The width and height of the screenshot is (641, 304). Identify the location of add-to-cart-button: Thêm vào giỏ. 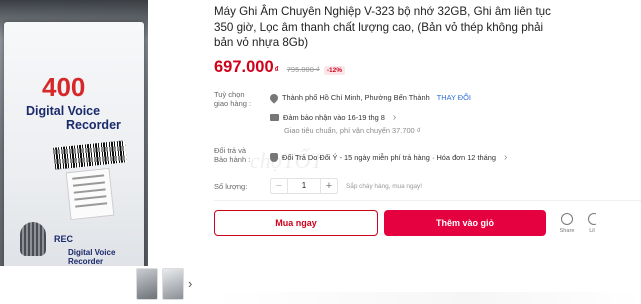
(465, 223).